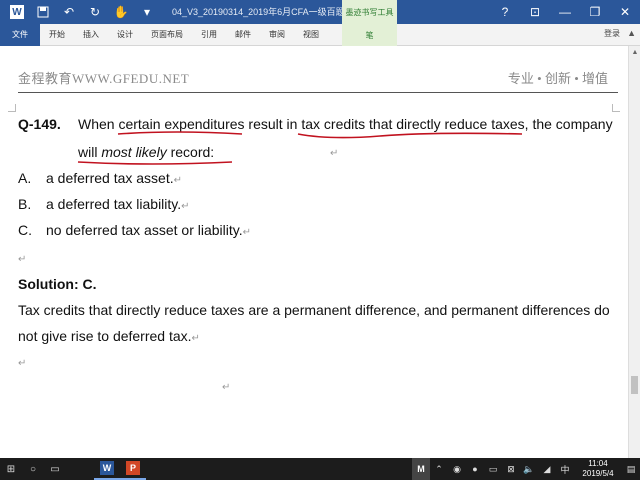  Describe the element at coordinates (634, 252) in the screenshot. I see `vertical-scrollbar: ▲` at that location.